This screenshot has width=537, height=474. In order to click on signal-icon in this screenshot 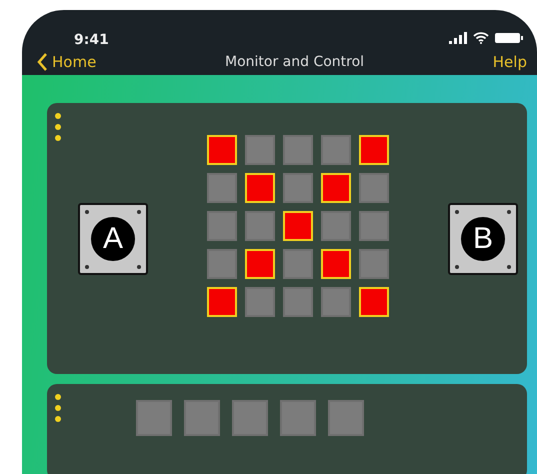, I will do `click(458, 38)`.